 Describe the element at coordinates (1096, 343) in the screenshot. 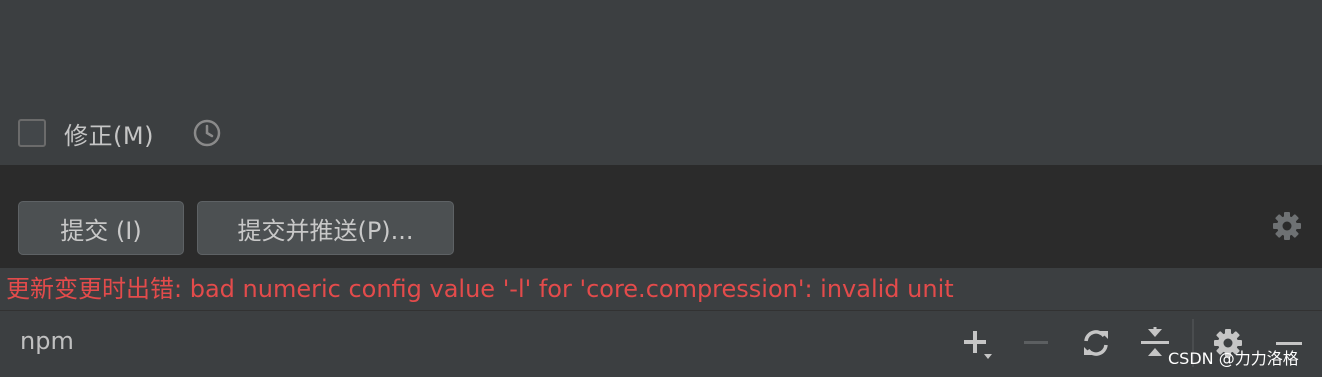

I see `refresh-icon` at that location.